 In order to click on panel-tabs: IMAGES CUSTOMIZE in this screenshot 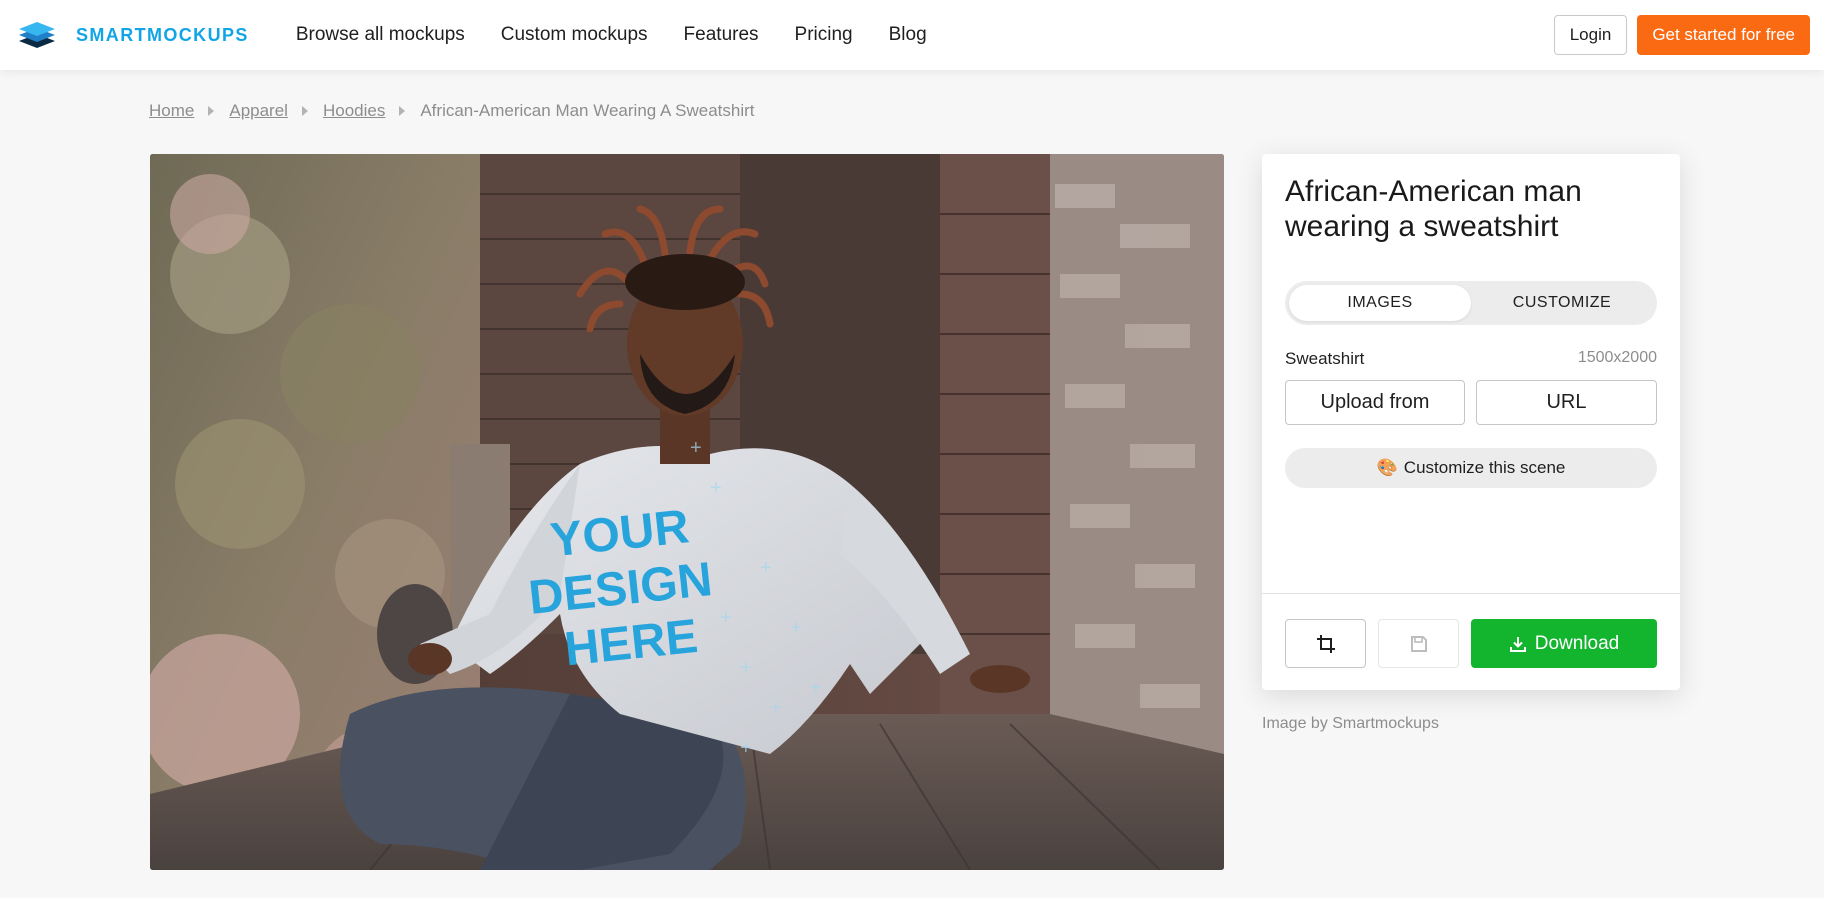, I will do `click(1471, 303)`.